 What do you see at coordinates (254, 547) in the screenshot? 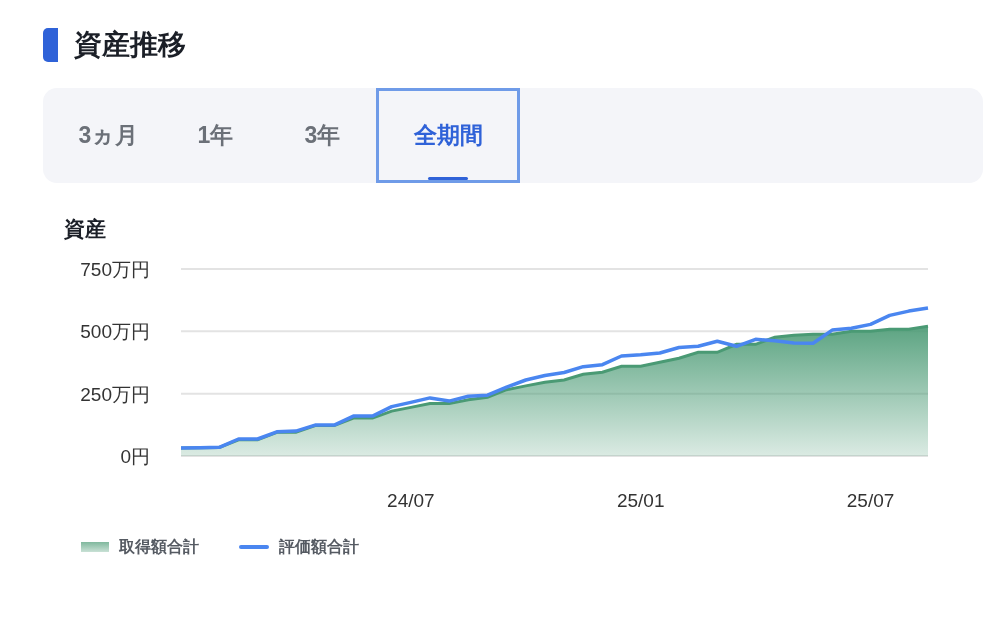
I see `legend-line-swatch` at bounding box center [254, 547].